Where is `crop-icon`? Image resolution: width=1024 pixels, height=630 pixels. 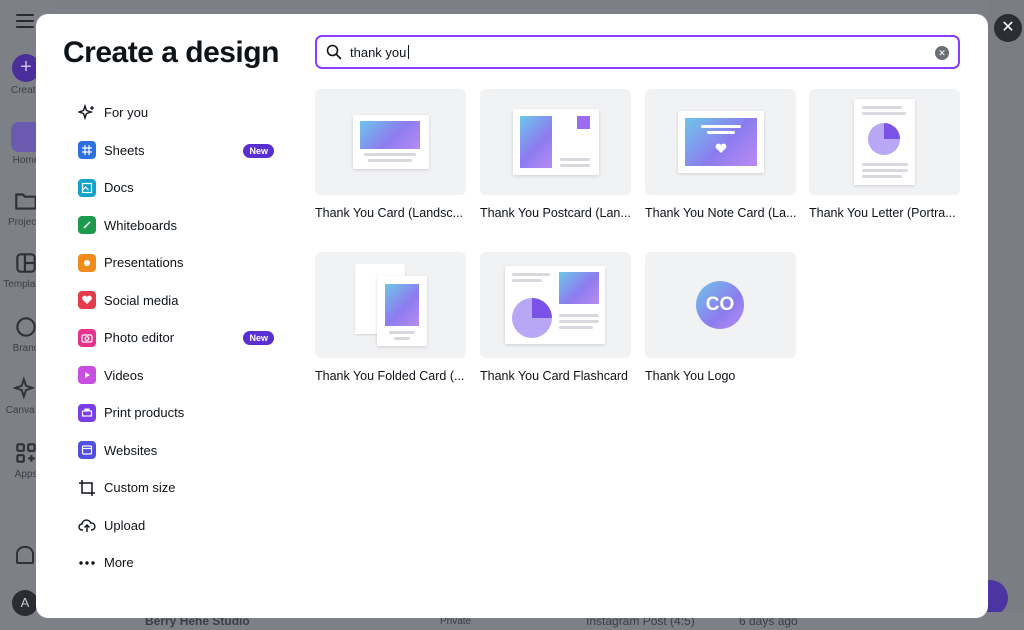
crop-icon is located at coordinates (87, 487).